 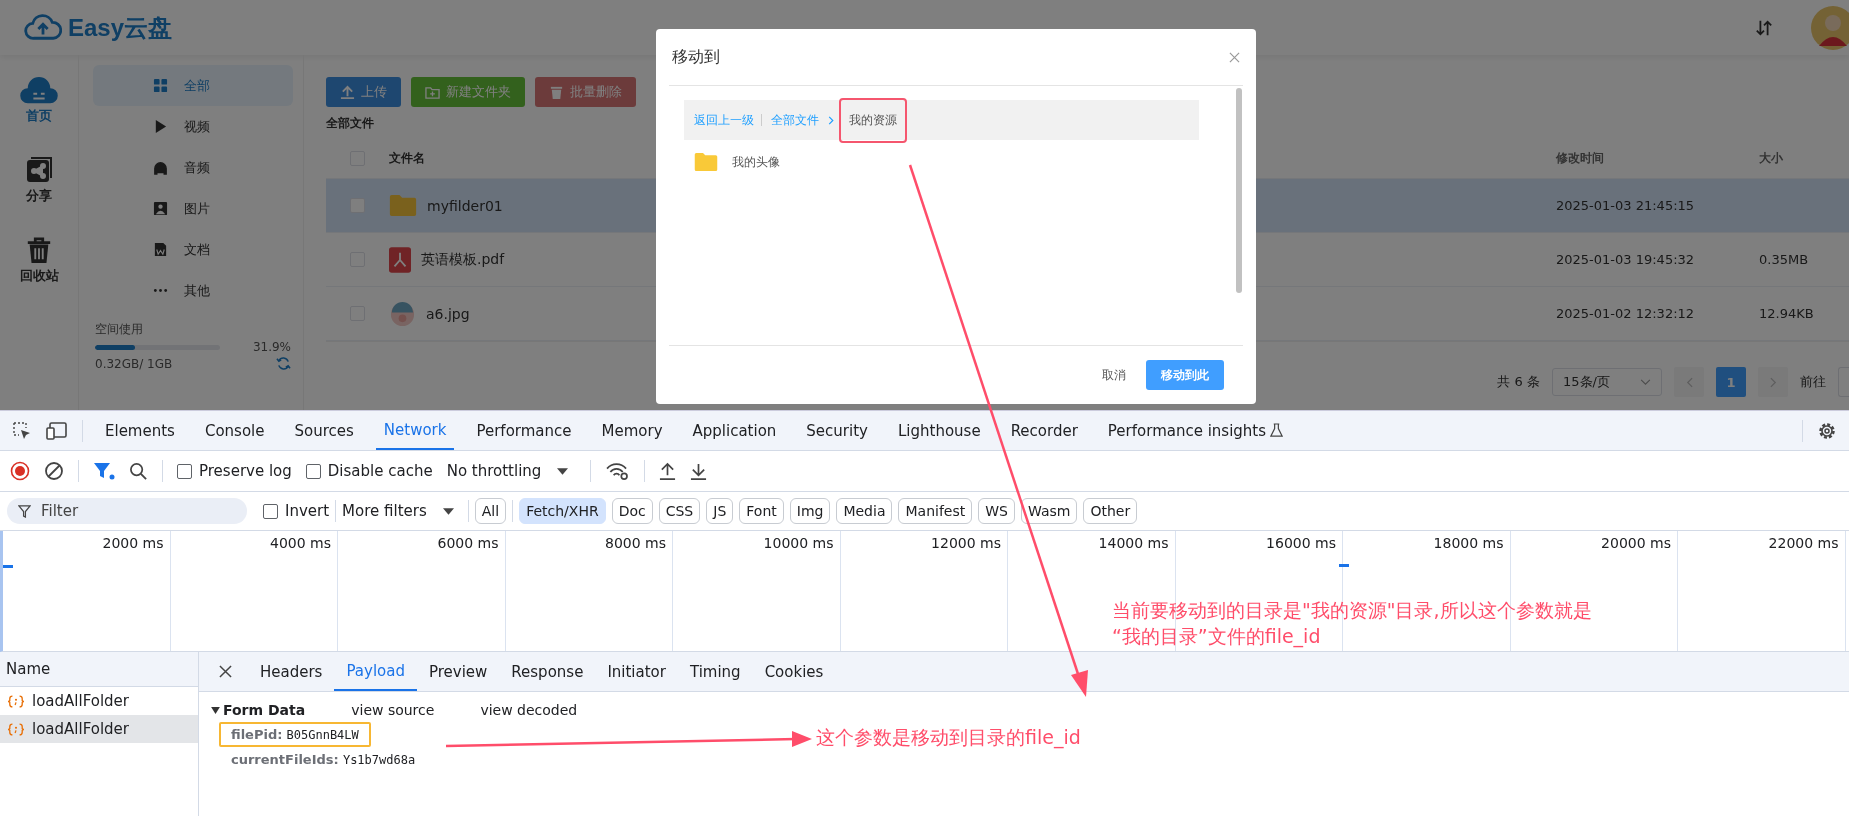 What do you see at coordinates (120, 27) in the screenshot?
I see `app-logo: Easy云盘` at bounding box center [120, 27].